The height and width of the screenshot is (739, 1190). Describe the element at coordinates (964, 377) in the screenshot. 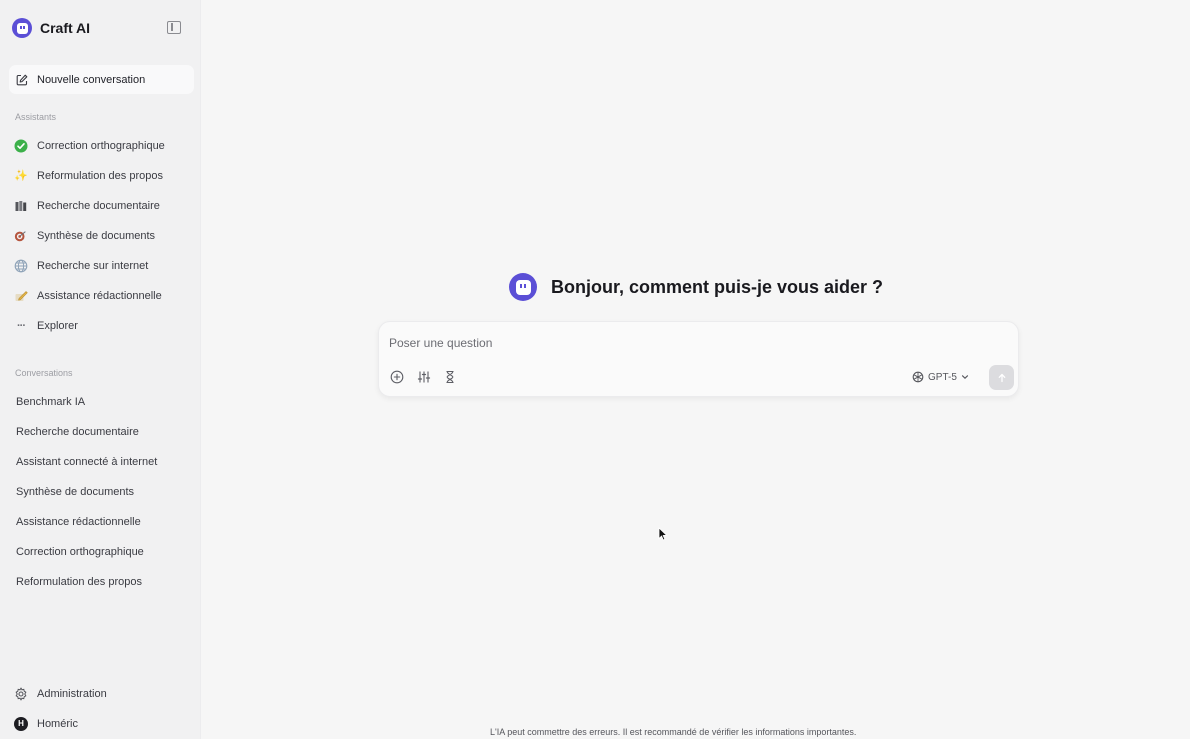

I see `chevron-down-icon` at that location.